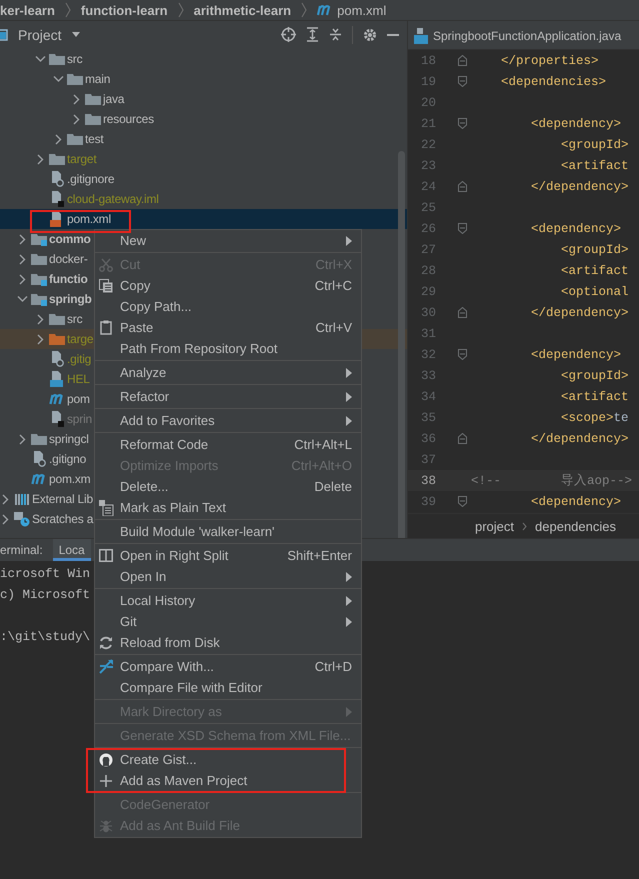 The image size is (639, 879). I want to click on terminal-line: icrosoft Win, so click(45, 573).